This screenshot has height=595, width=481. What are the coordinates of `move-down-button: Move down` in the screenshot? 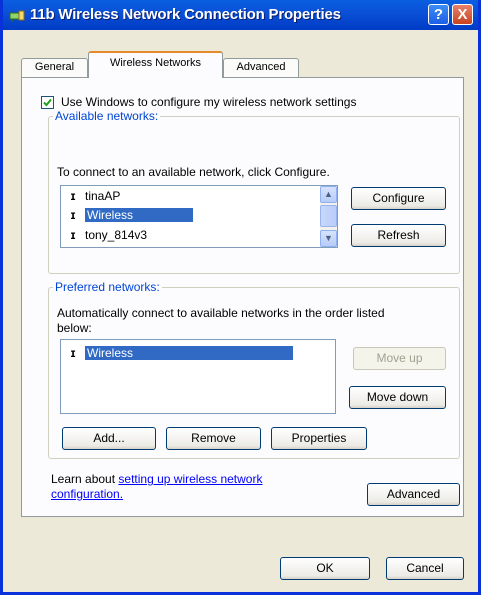 It's located at (397, 397).